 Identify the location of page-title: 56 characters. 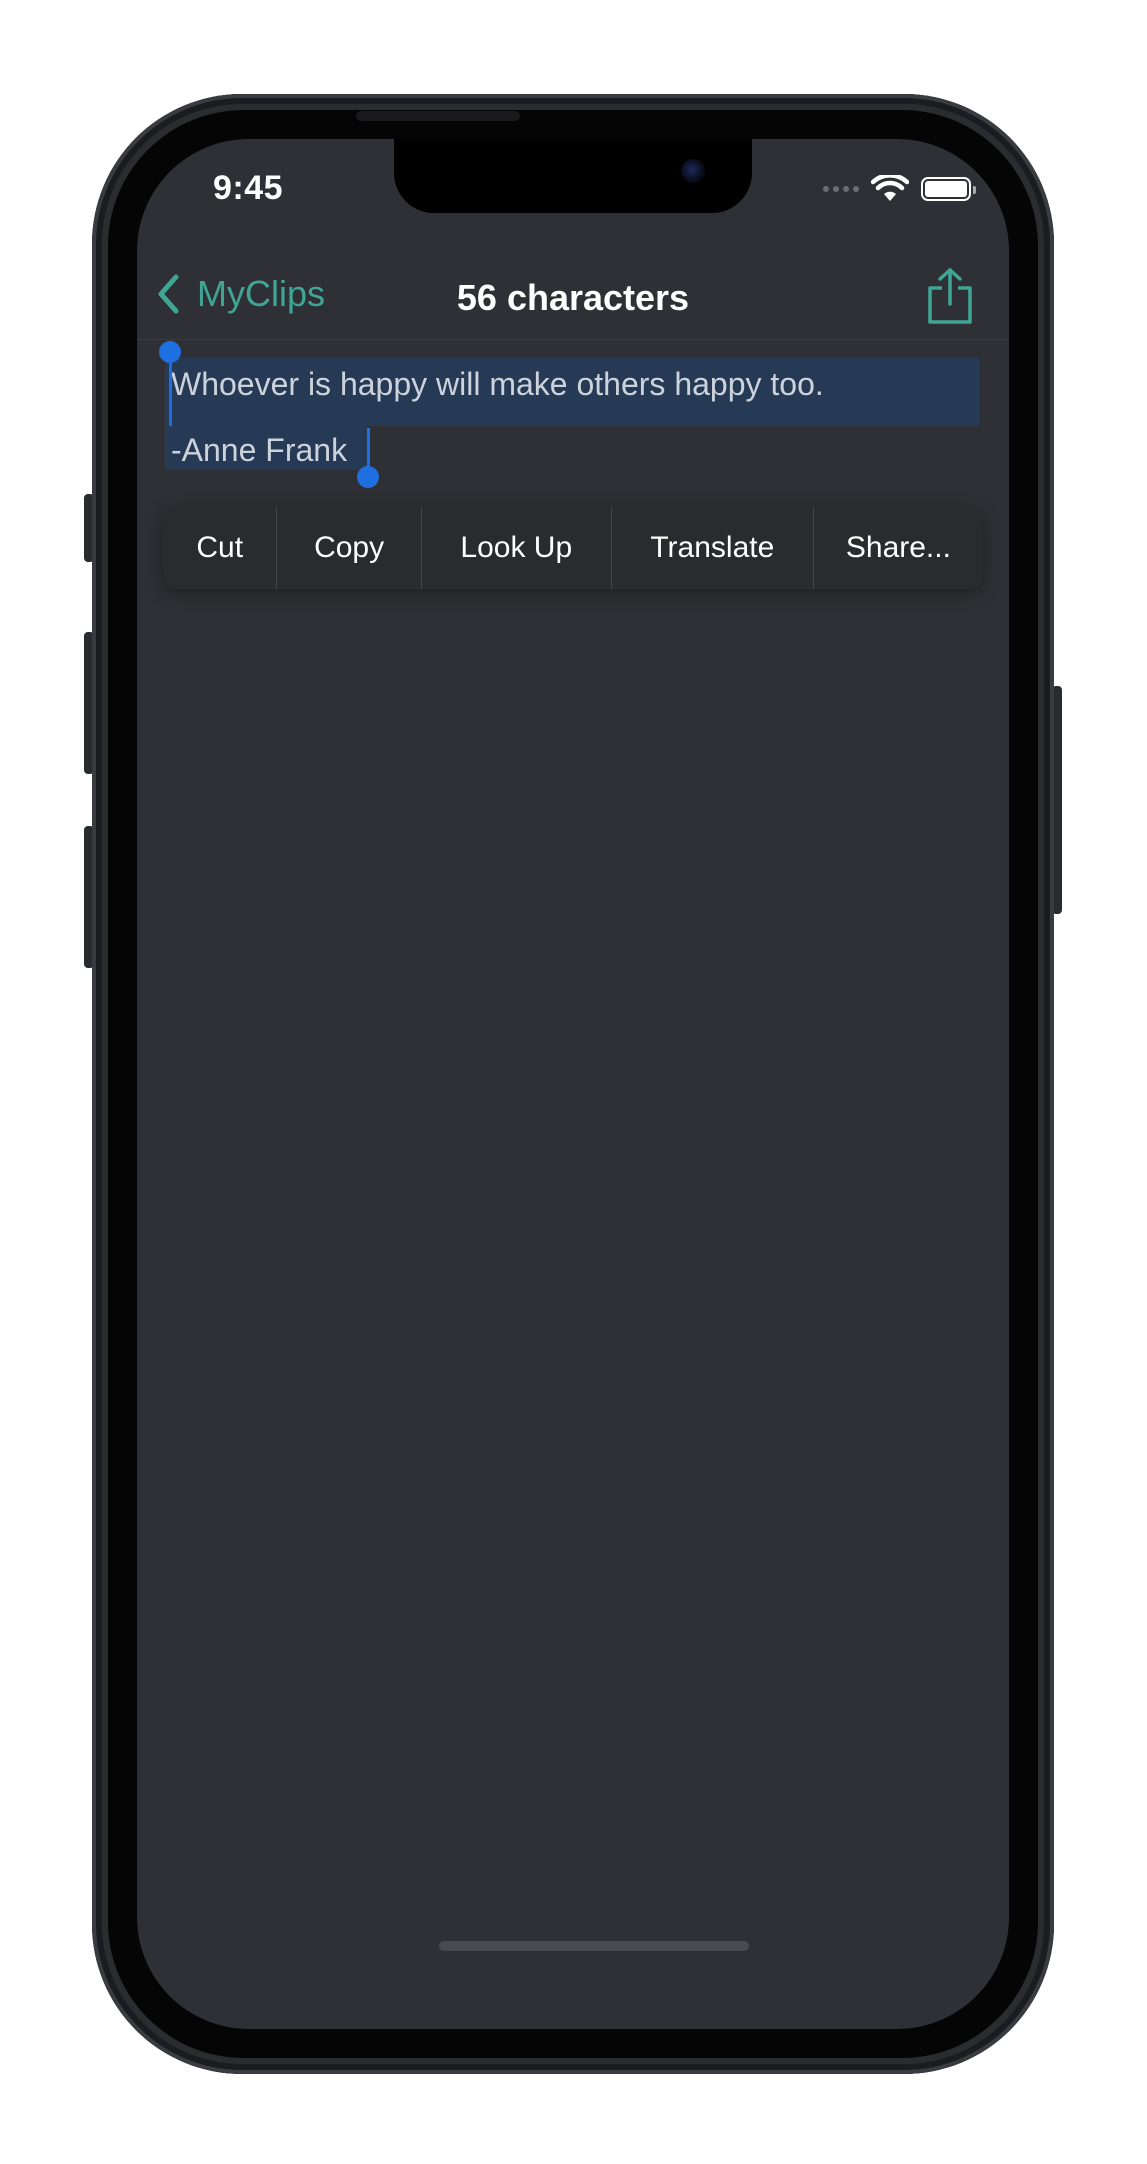
(573, 297).